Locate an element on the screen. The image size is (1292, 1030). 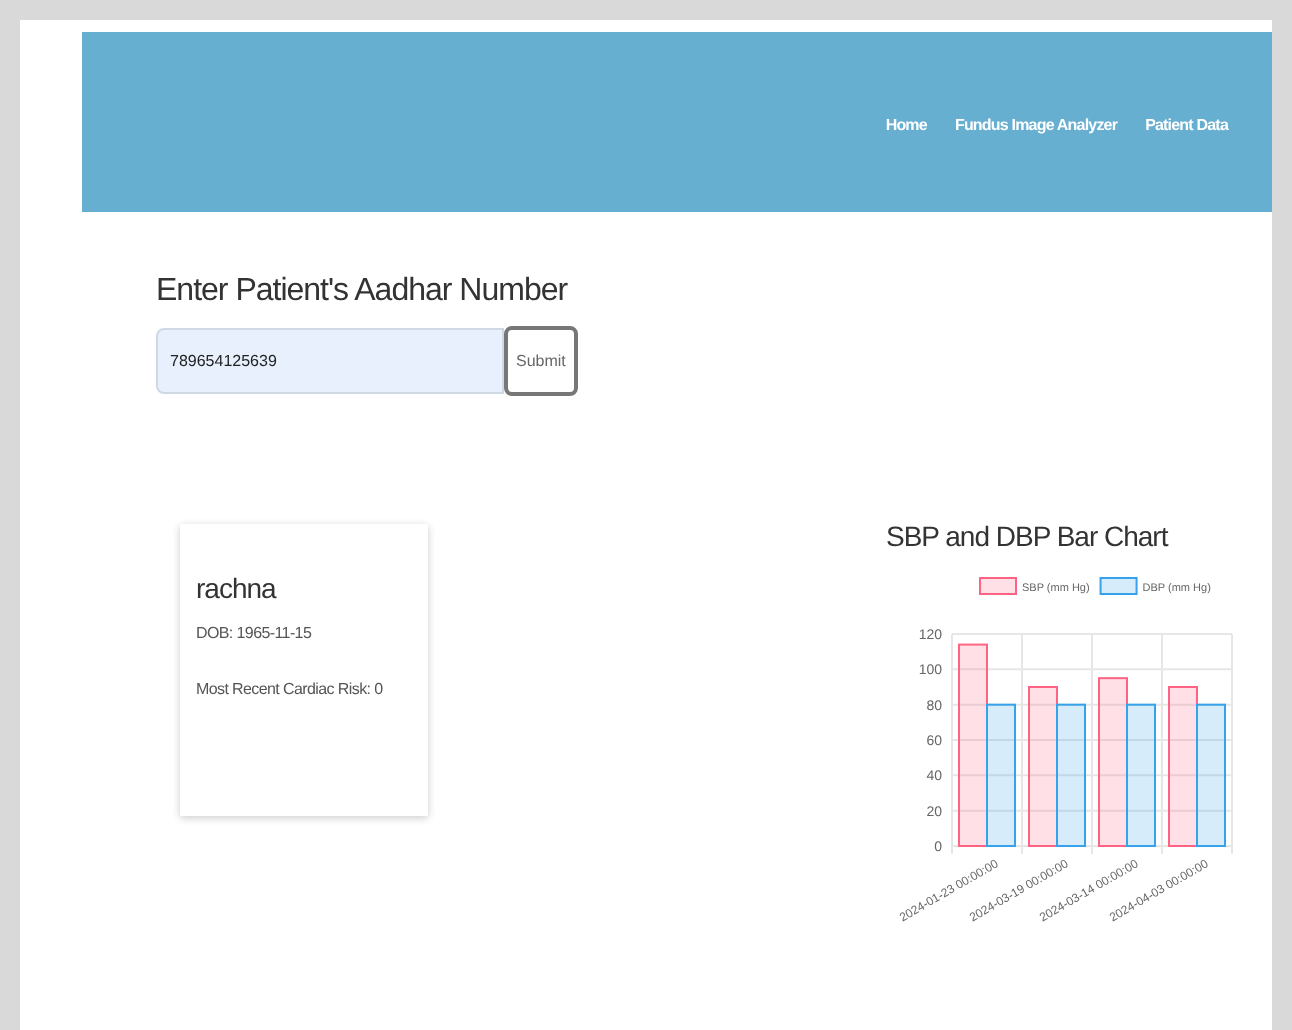
aadhar-input: 789654125639 is located at coordinates (330, 361).